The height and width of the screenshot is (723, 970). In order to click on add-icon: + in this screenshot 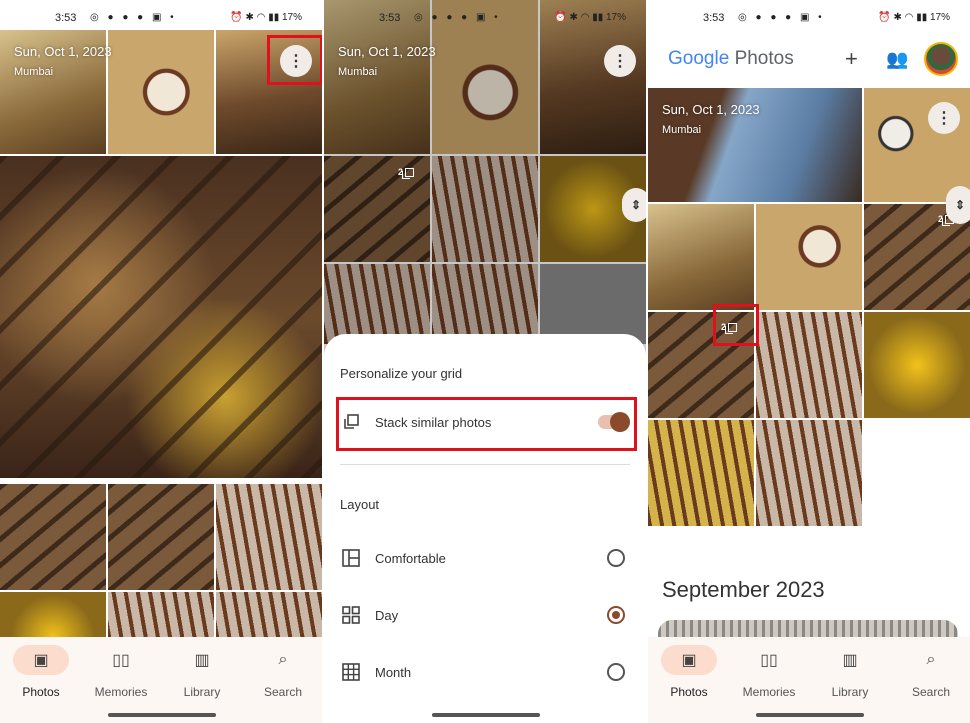, I will do `click(851, 59)`.